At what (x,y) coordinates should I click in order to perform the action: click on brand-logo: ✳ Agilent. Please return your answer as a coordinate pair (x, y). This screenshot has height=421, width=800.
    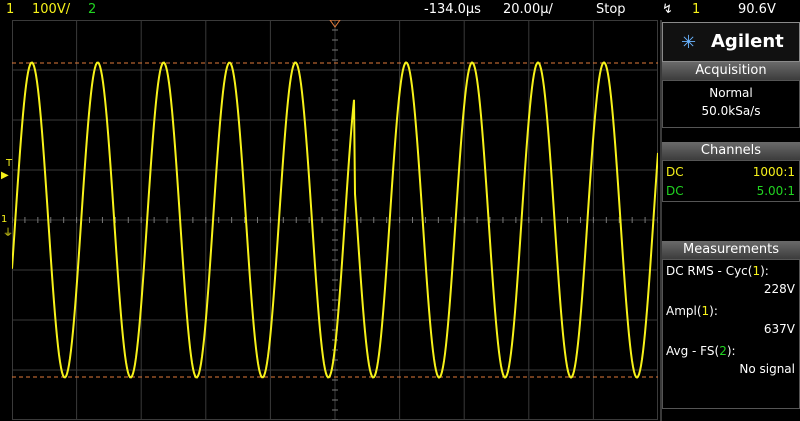
    Looking at the image, I should click on (731, 42).